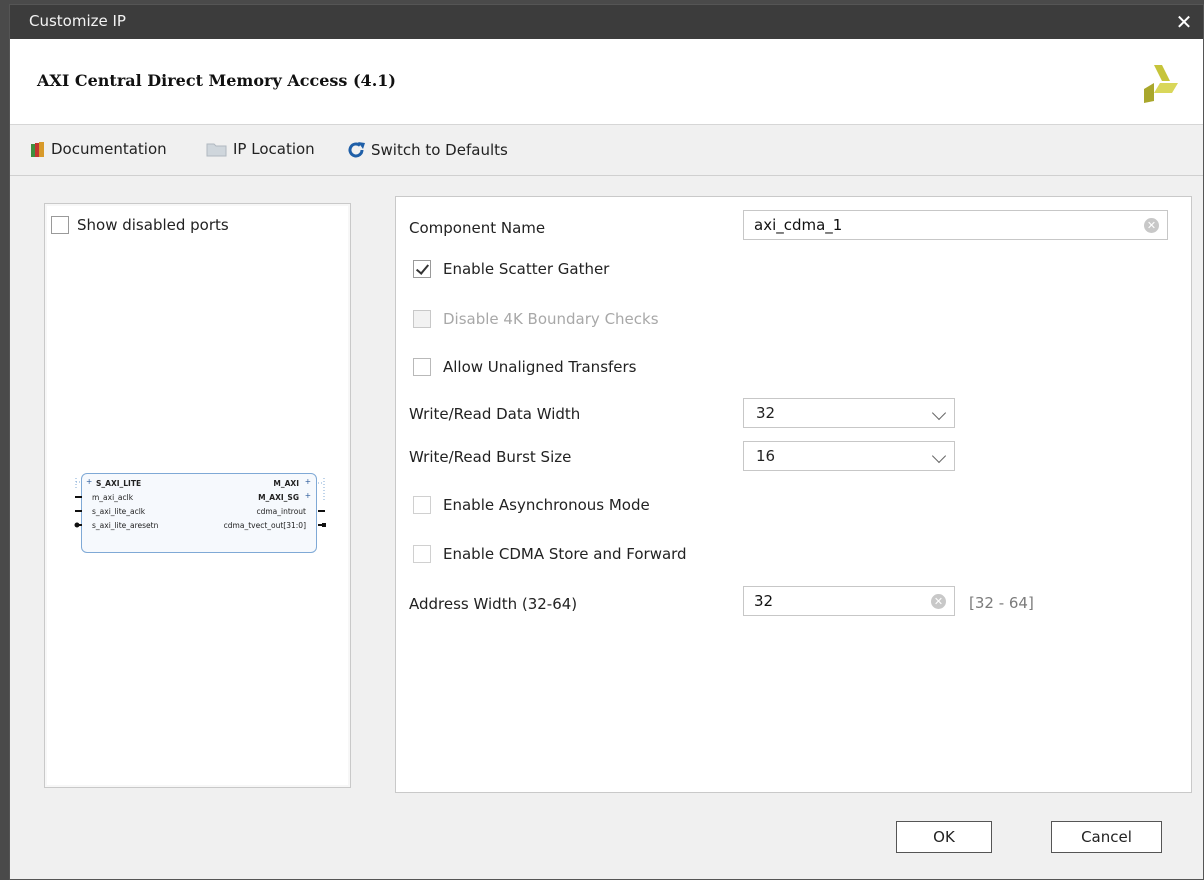 This screenshot has height=880, width=1204. I want to click on disable-4k-boundary-checks: Disable 4K Boundary Checks, so click(536, 319).